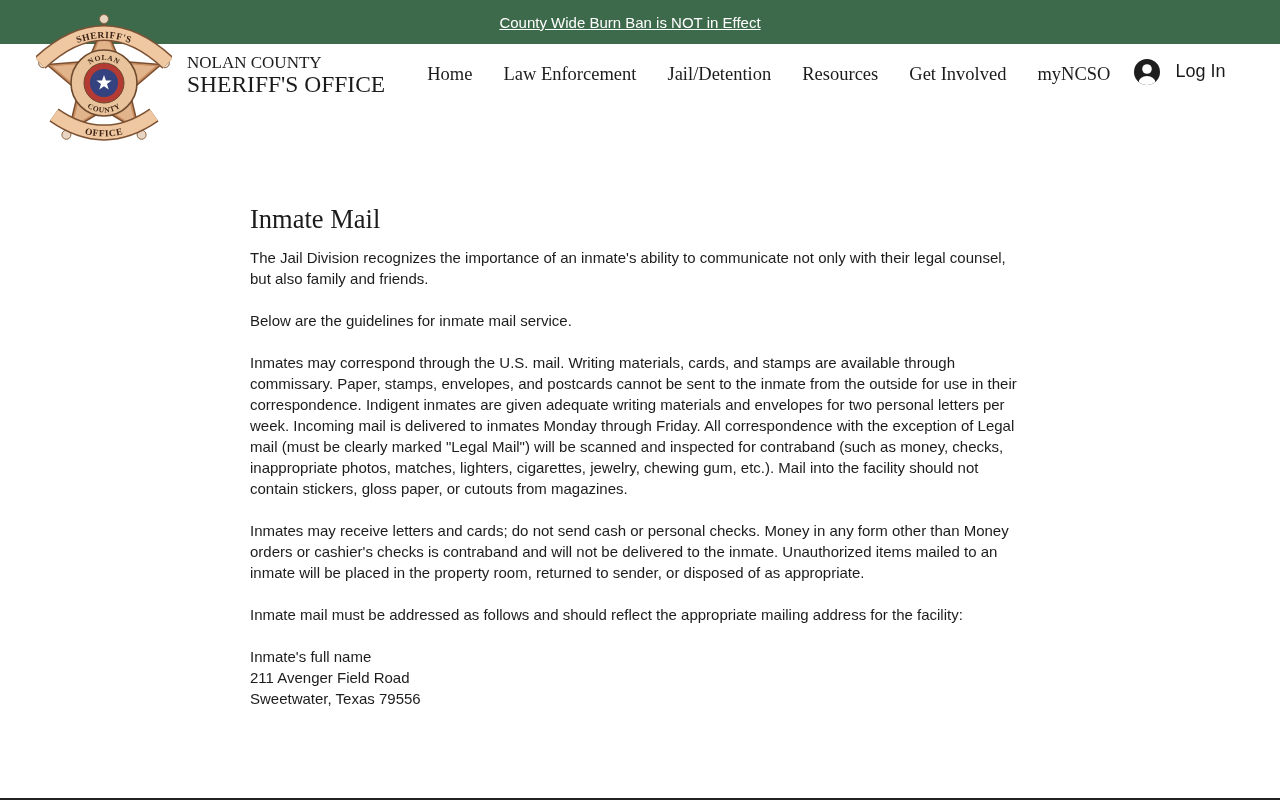 The height and width of the screenshot is (800, 1280). Describe the element at coordinates (104, 132) in the screenshot. I see `badge-ribbon-text: OFFICE` at that location.